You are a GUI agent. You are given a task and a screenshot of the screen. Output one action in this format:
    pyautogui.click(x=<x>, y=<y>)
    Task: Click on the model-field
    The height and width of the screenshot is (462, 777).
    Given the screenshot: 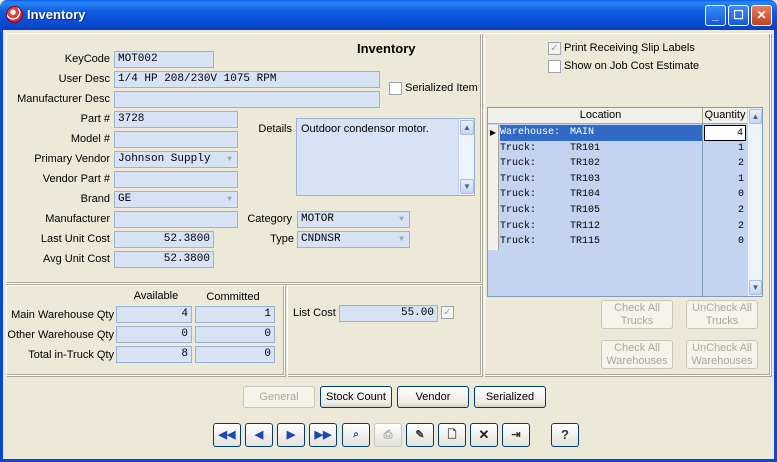 What is the action you would take?
    pyautogui.click(x=176, y=139)
    